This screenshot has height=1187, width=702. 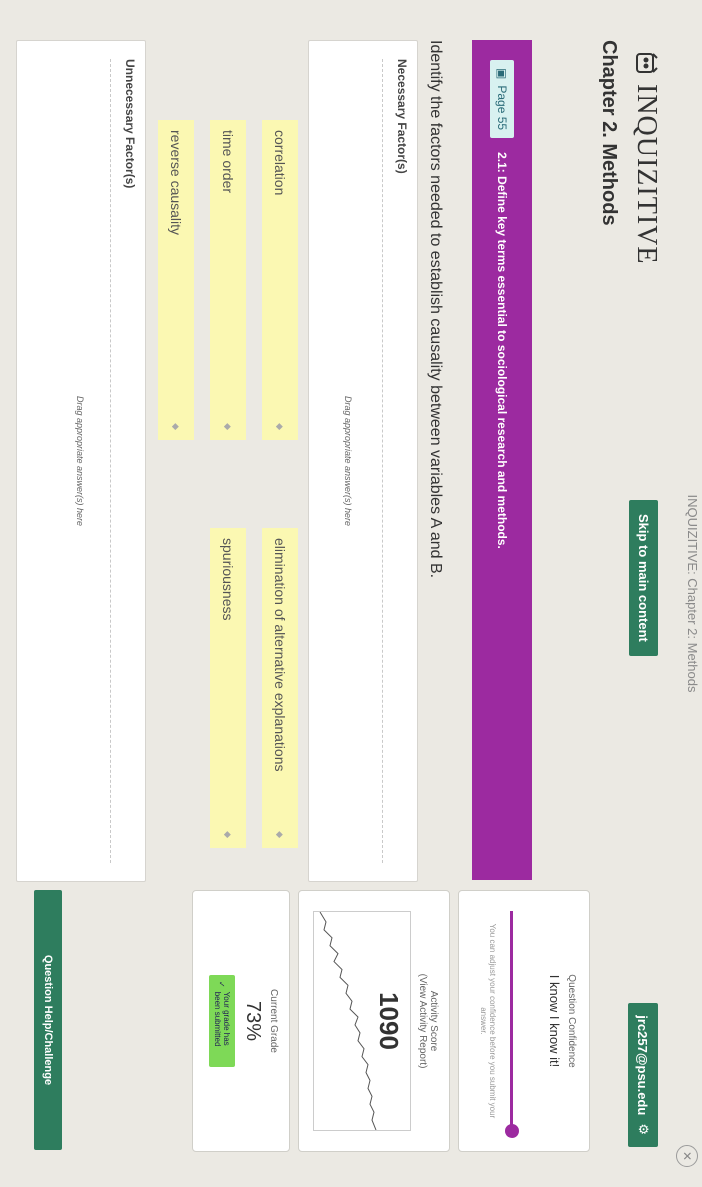 I want to click on confidence-value: I know I know it!, so click(x=554, y=1021).